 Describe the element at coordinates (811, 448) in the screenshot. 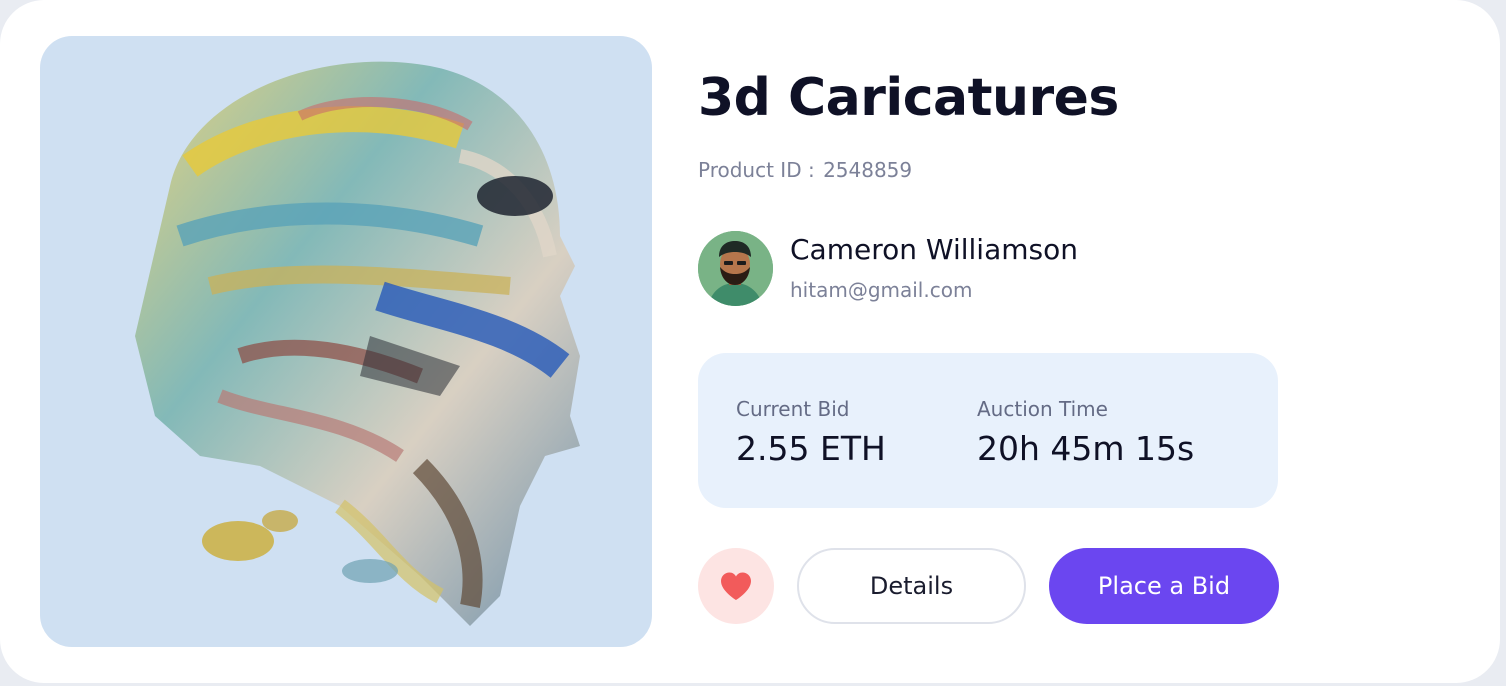

I see `current-bid-value: 2.55 ETH` at that location.